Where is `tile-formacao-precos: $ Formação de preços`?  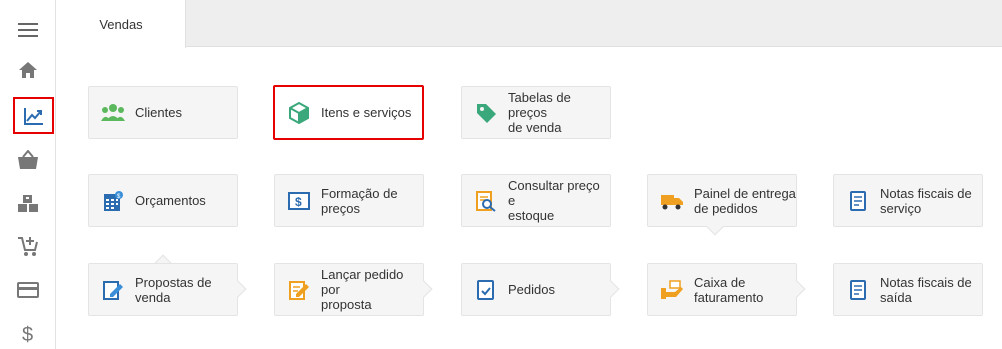 tile-formacao-precos: $ Formação de preços is located at coordinates (349, 200).